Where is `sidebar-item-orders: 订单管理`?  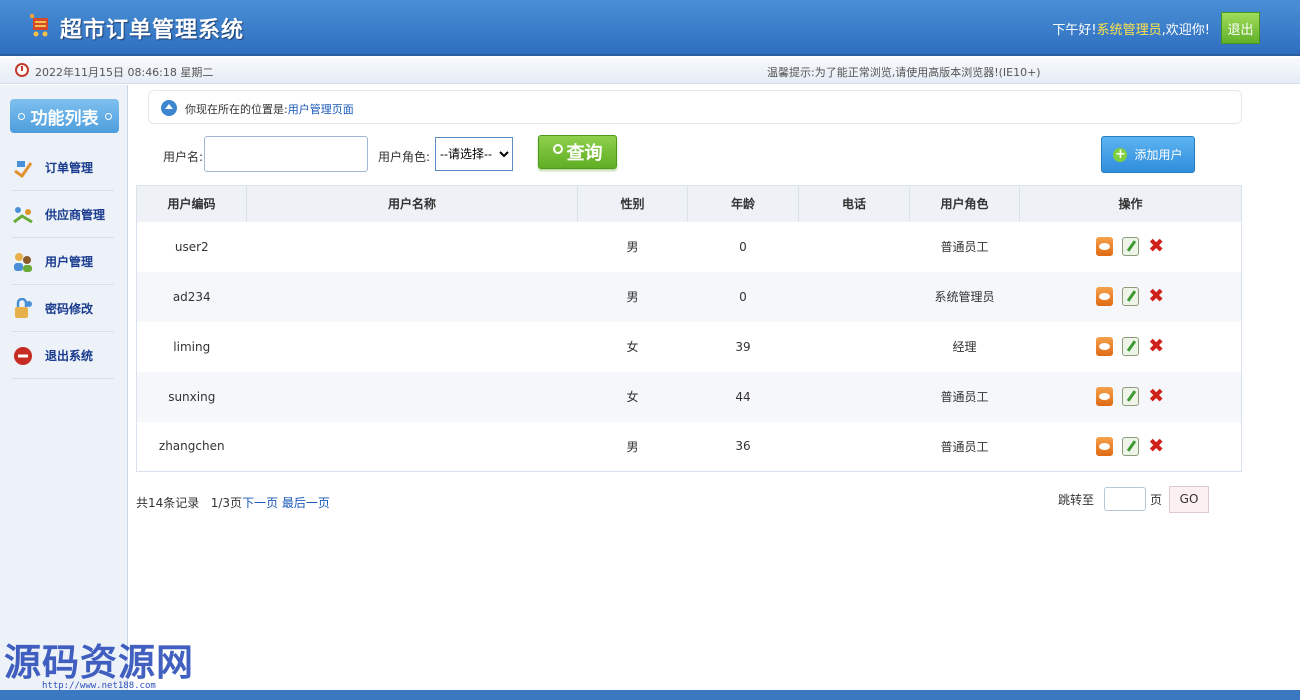 sidebar-item-orders: 订单管理 is located at coordinates (63, 168).